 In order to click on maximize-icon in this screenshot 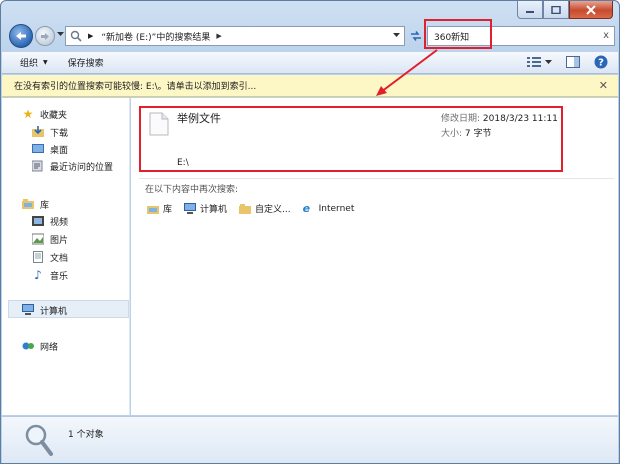, I will do `click(556, 9)`.